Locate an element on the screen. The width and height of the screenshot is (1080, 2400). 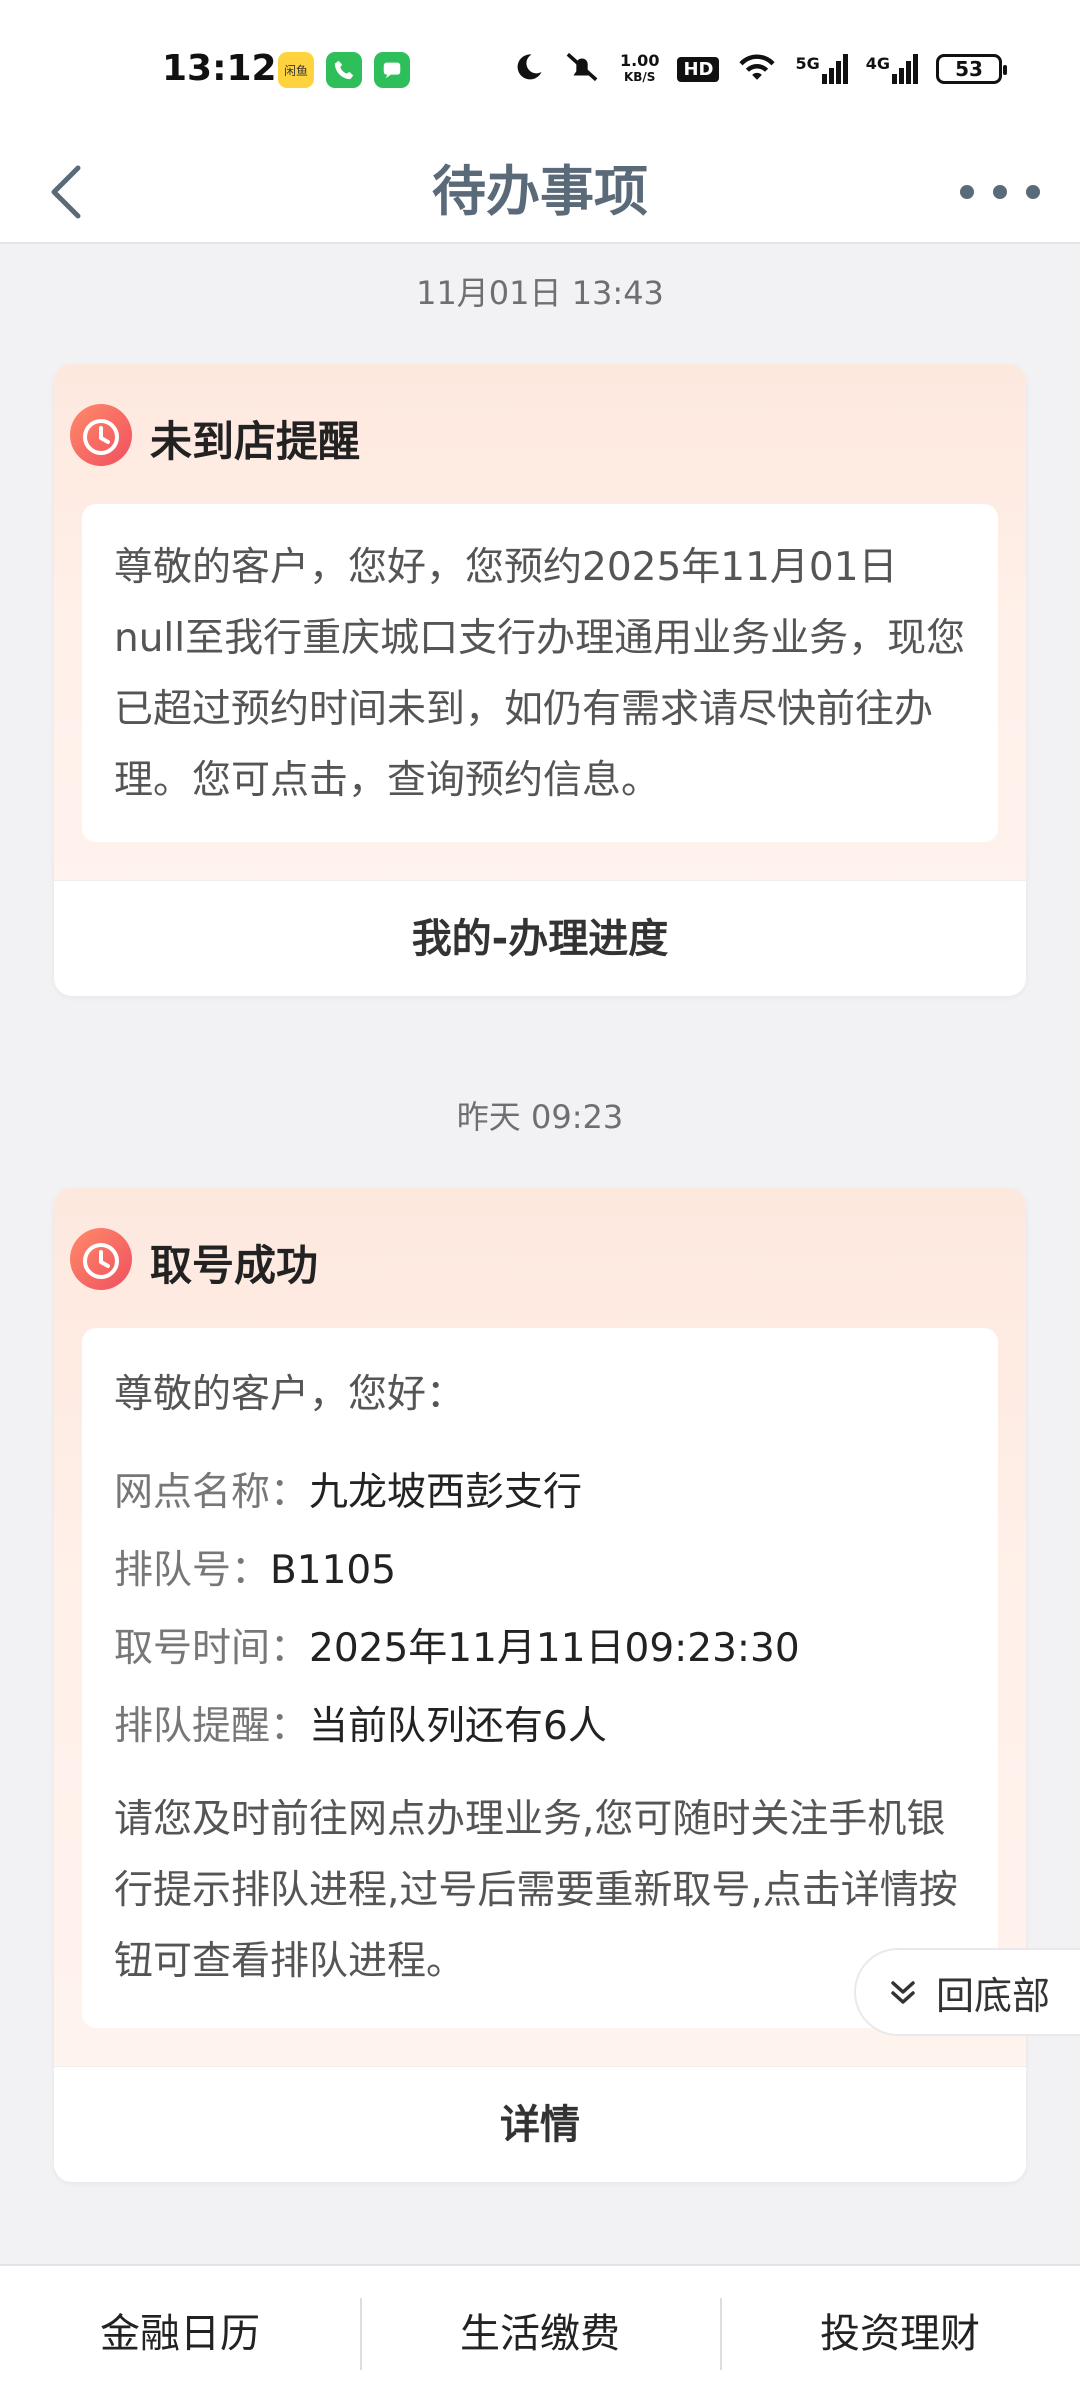
greeting-text: 尊敬的客户，您好： is located at coordinates (290, 1394).